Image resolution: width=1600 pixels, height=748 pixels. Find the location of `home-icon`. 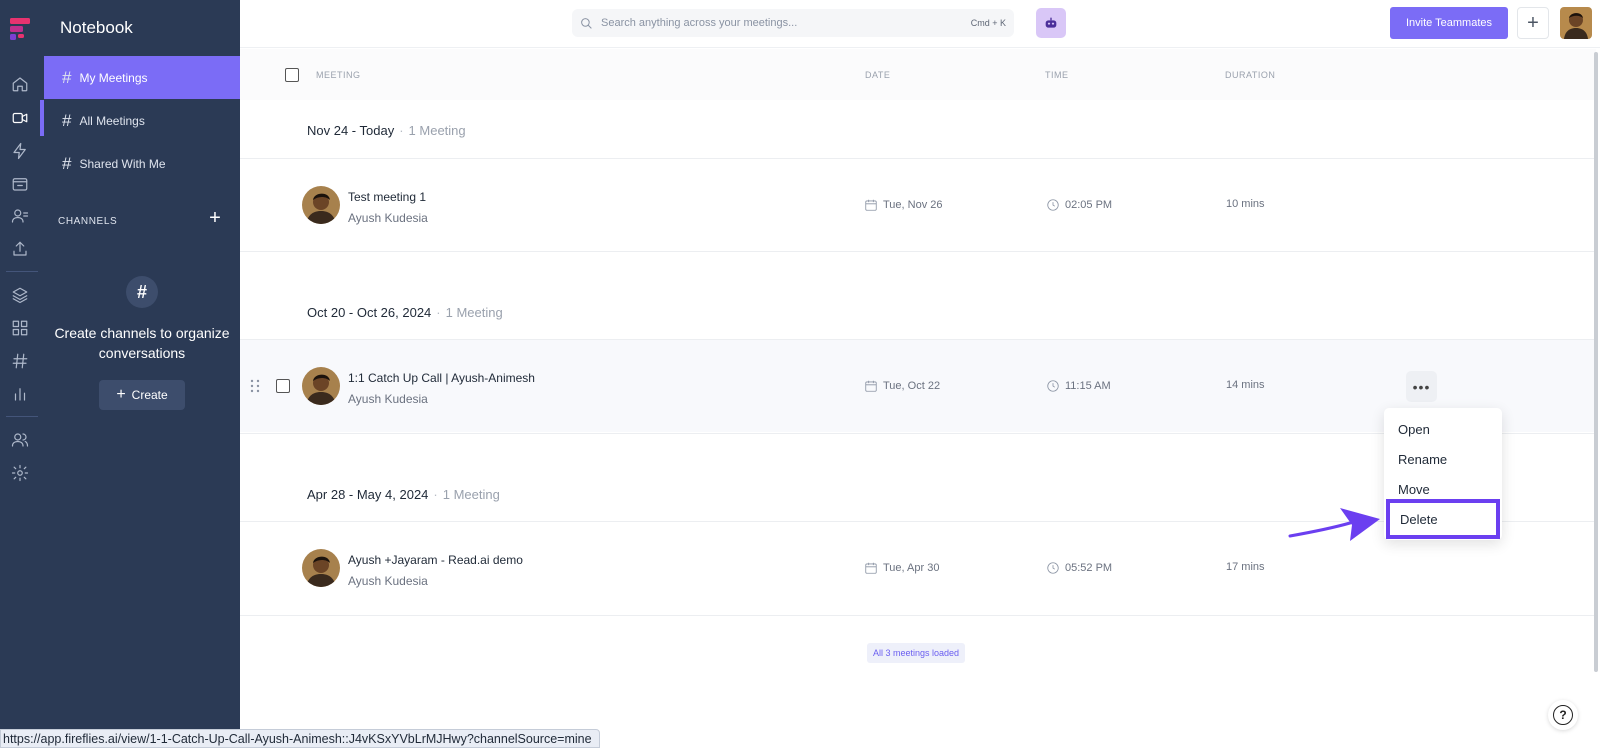

home-icon is located at coordinates (20, 84).